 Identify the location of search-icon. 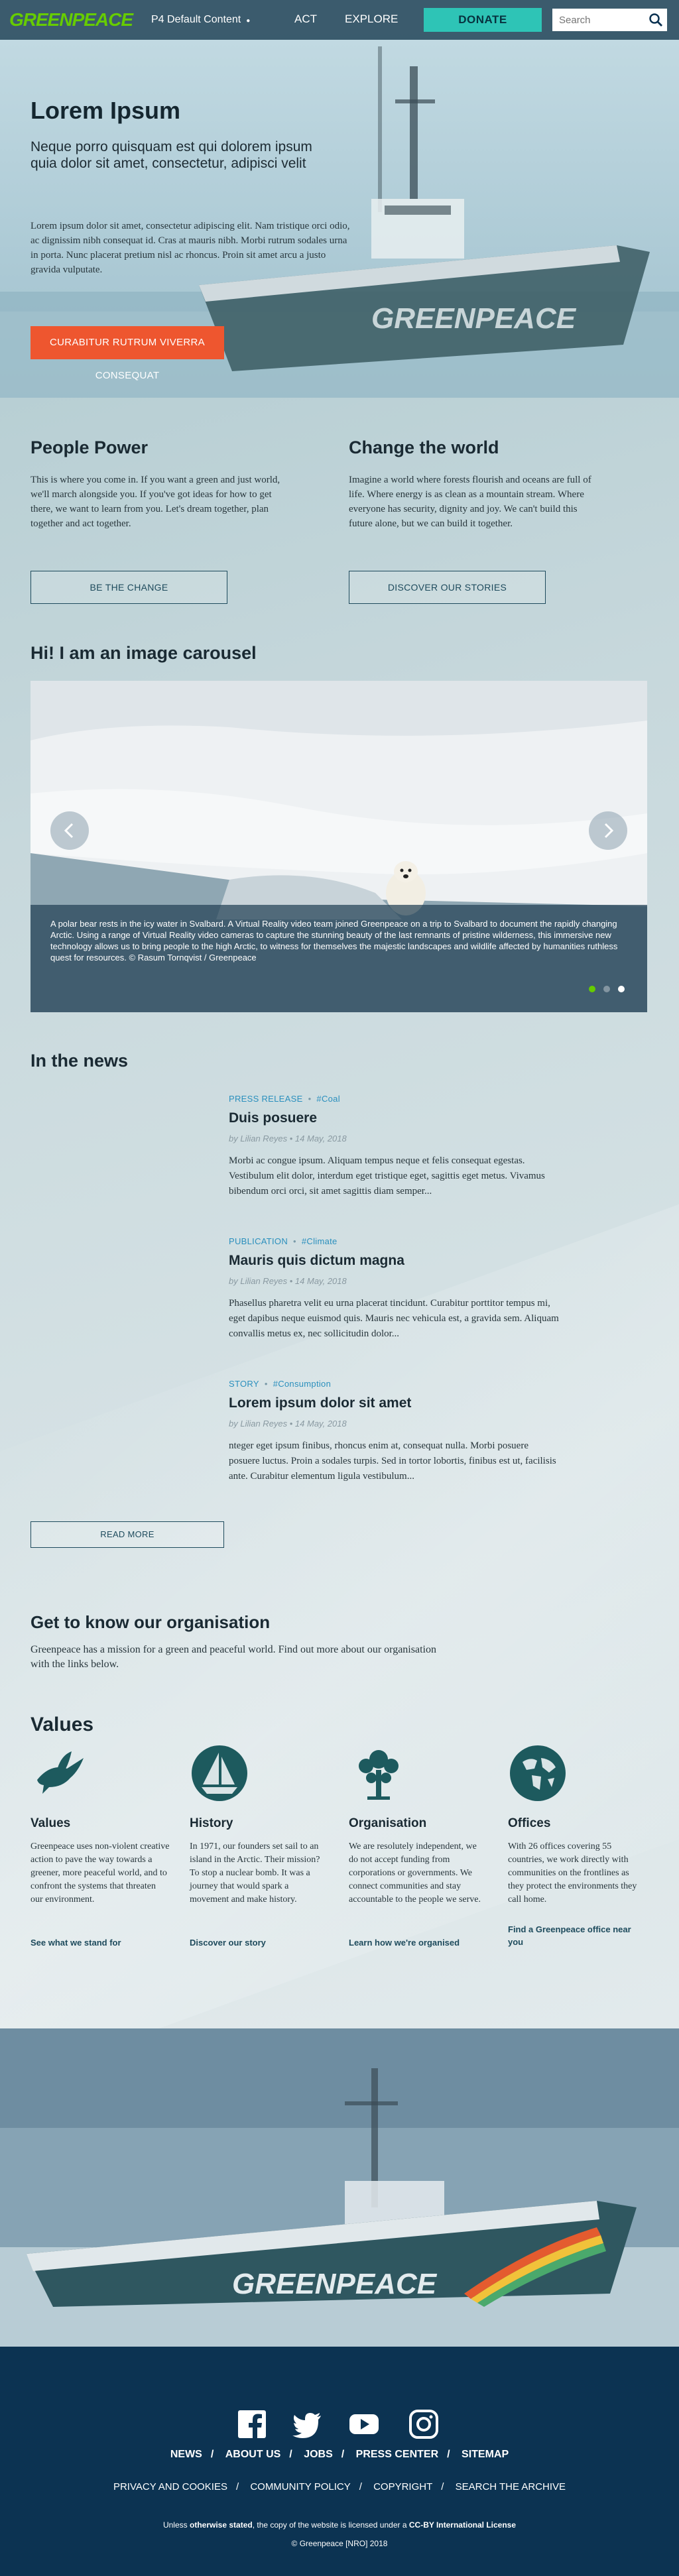
(655, 20).